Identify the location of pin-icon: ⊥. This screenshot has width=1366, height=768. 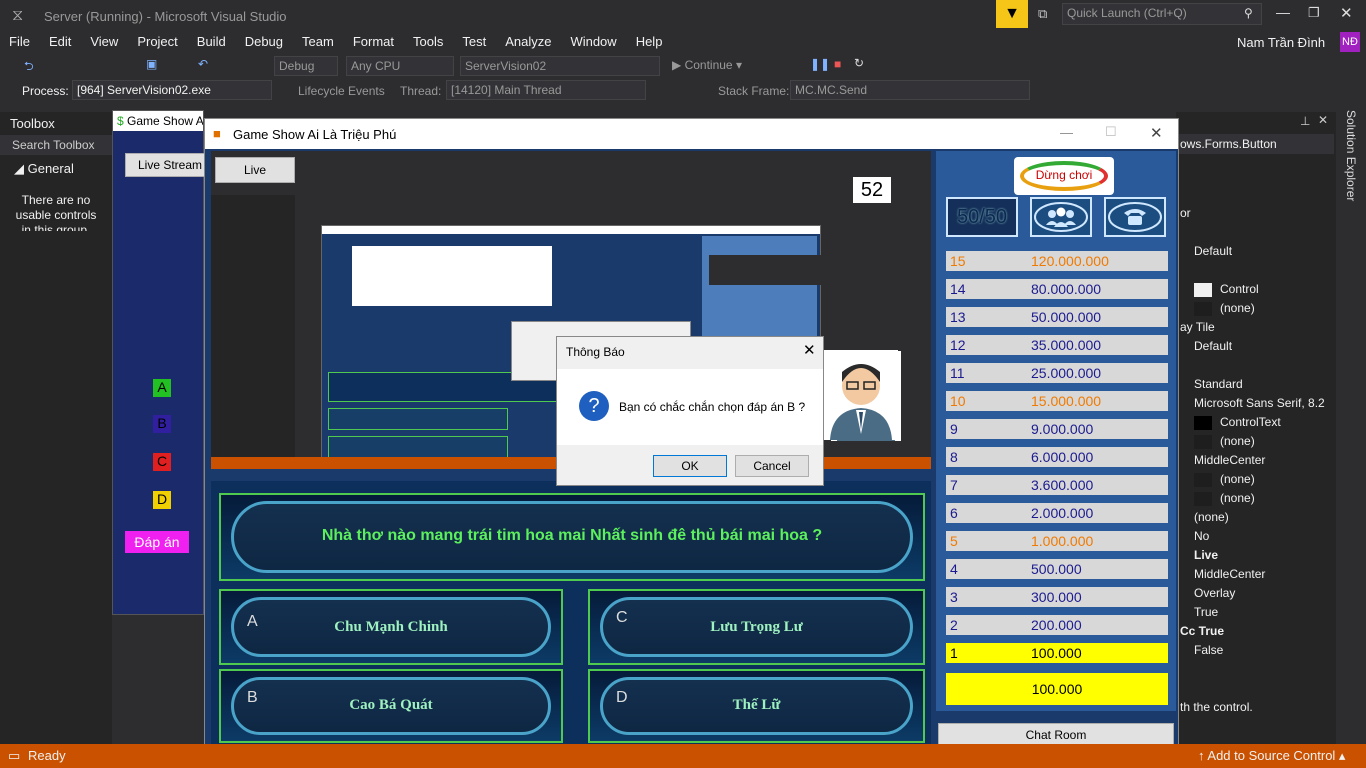
(1305, 121).